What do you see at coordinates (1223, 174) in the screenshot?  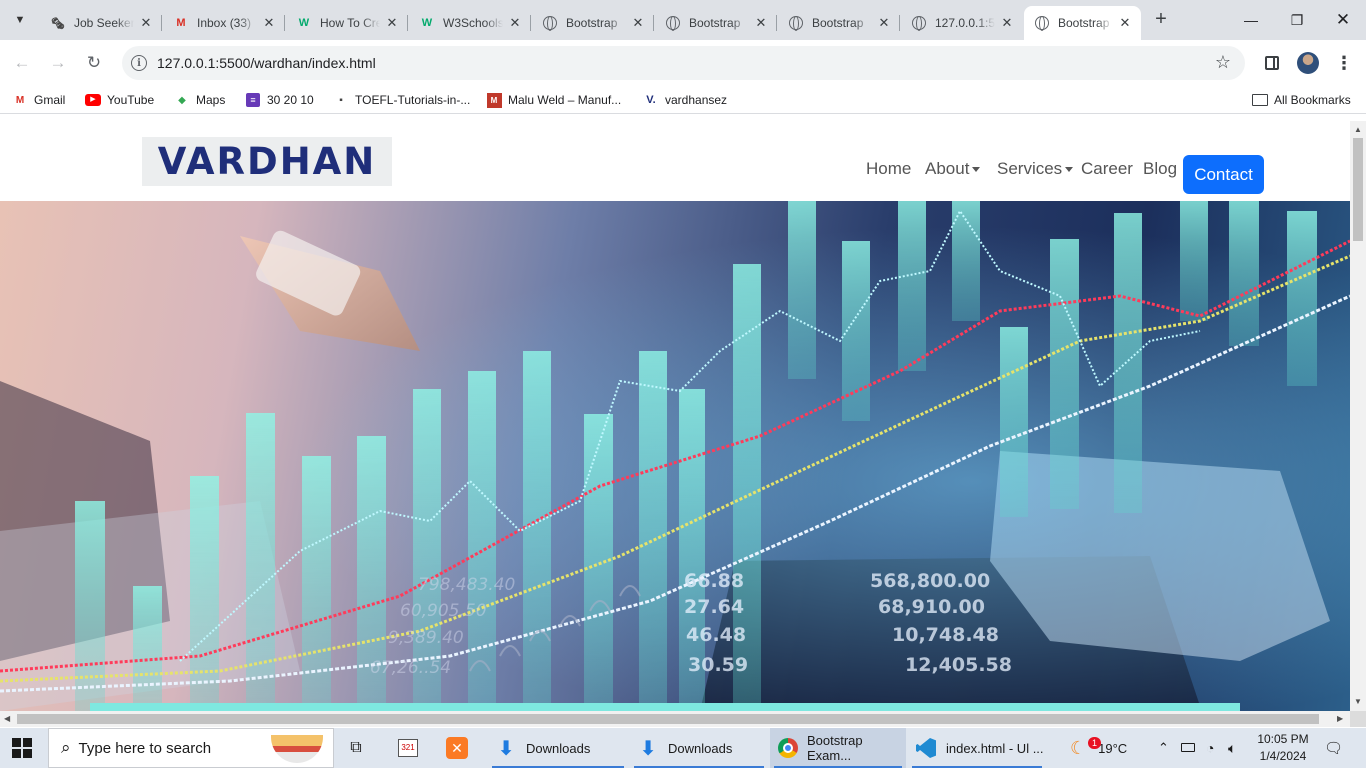 I see `contact-button: Contact` at bounding box center [1223, 174].